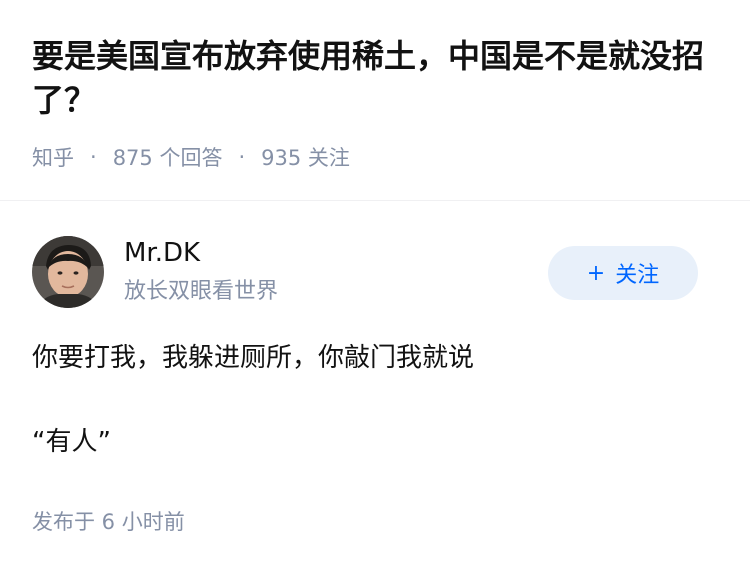 This screenshot has height=574, width=750. I want to click on avatar-image, so click(68, 272).